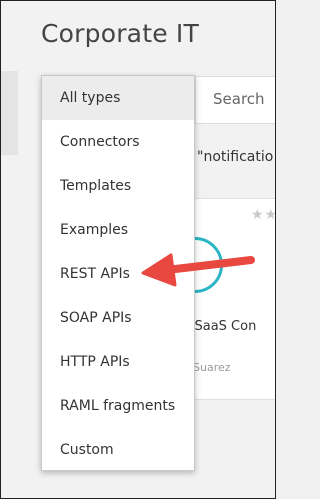 This screenshot has height=499, width=320. What do you see at coordinates (118, 186) in the screenshot?
I see `option-templates: Templates` at bounding box center [118, 186].